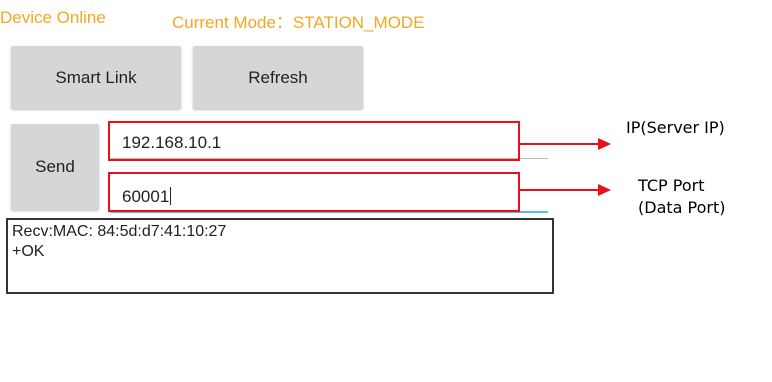 The width and height of the screenshot is (772, 382). What do you see at coordinates (682, 207) in the screenshot?
I see `port-annotation-line2: (Data Port)` at bounding box center [682, 207].